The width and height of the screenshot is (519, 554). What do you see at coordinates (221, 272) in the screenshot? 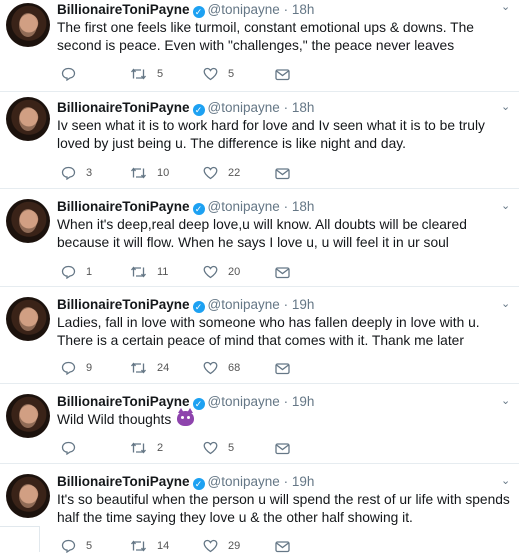
I see `like-button: 20` at bounding box center [221, 272].